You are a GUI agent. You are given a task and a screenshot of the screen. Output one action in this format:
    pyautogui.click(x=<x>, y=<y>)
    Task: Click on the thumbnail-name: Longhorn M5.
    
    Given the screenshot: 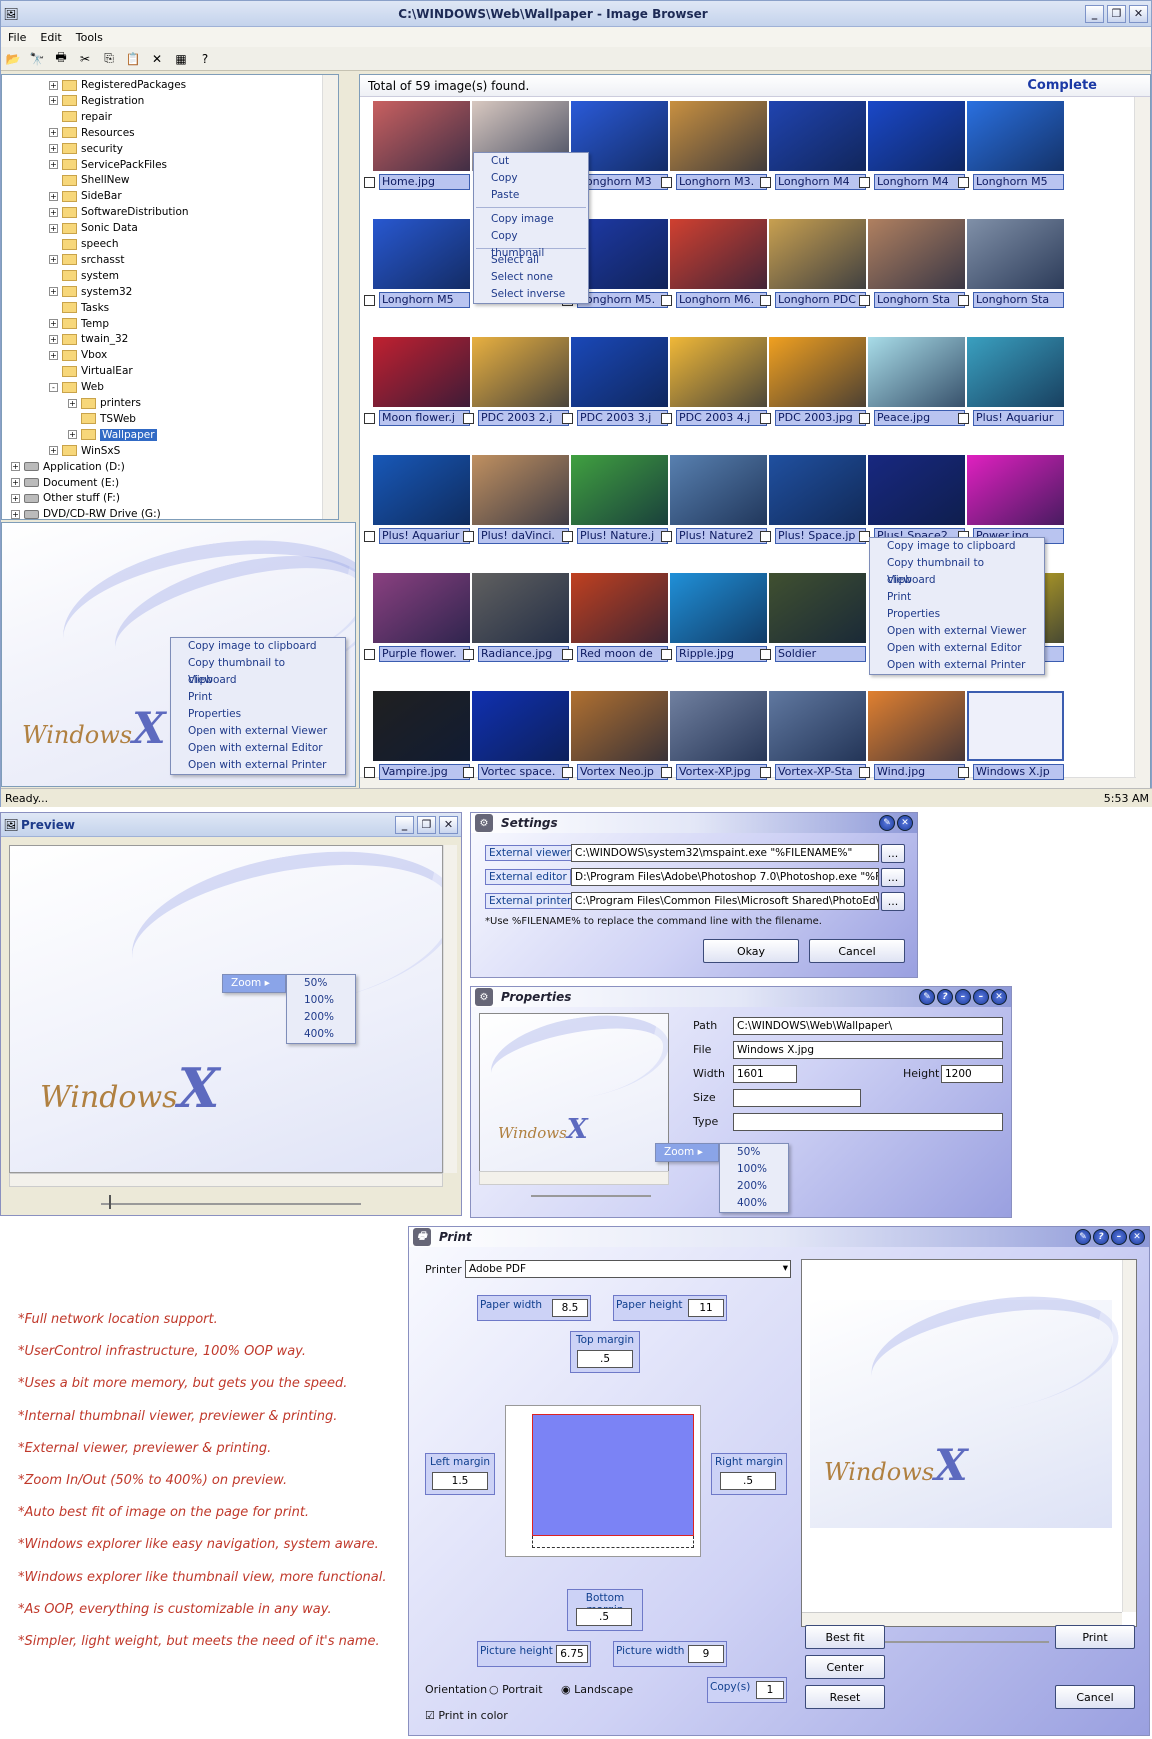 What is the action you would take?
    pyautogui.click(x=622, y=300)
    